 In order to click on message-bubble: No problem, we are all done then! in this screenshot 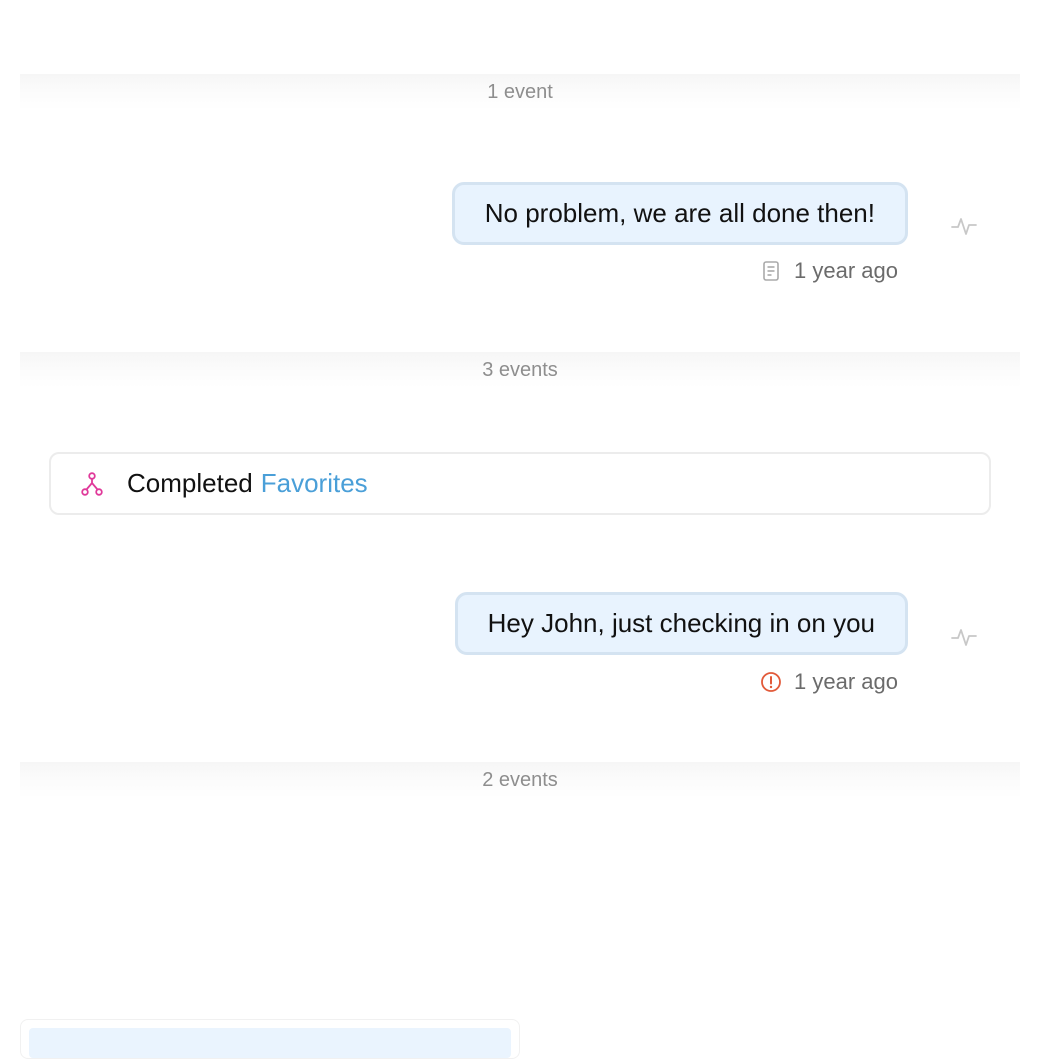, I will do `click(679, 213)`.